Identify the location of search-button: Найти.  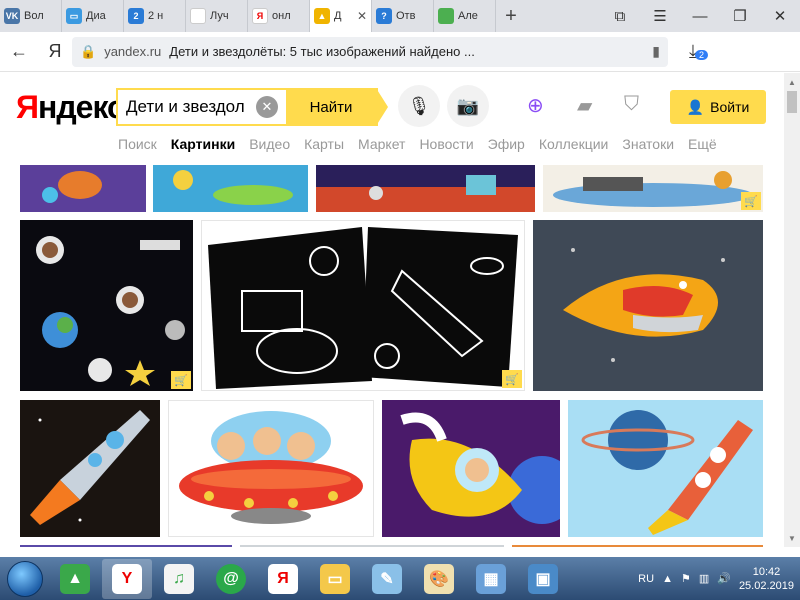
(337, 107).